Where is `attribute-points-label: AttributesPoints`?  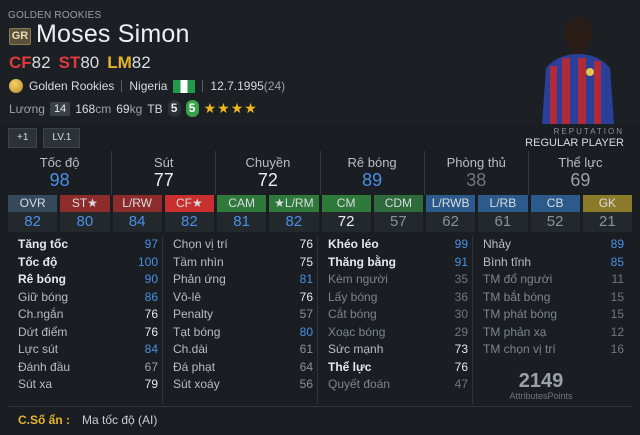
attribute-points-label: AttributesPoints is located at coordinates (541, 396).